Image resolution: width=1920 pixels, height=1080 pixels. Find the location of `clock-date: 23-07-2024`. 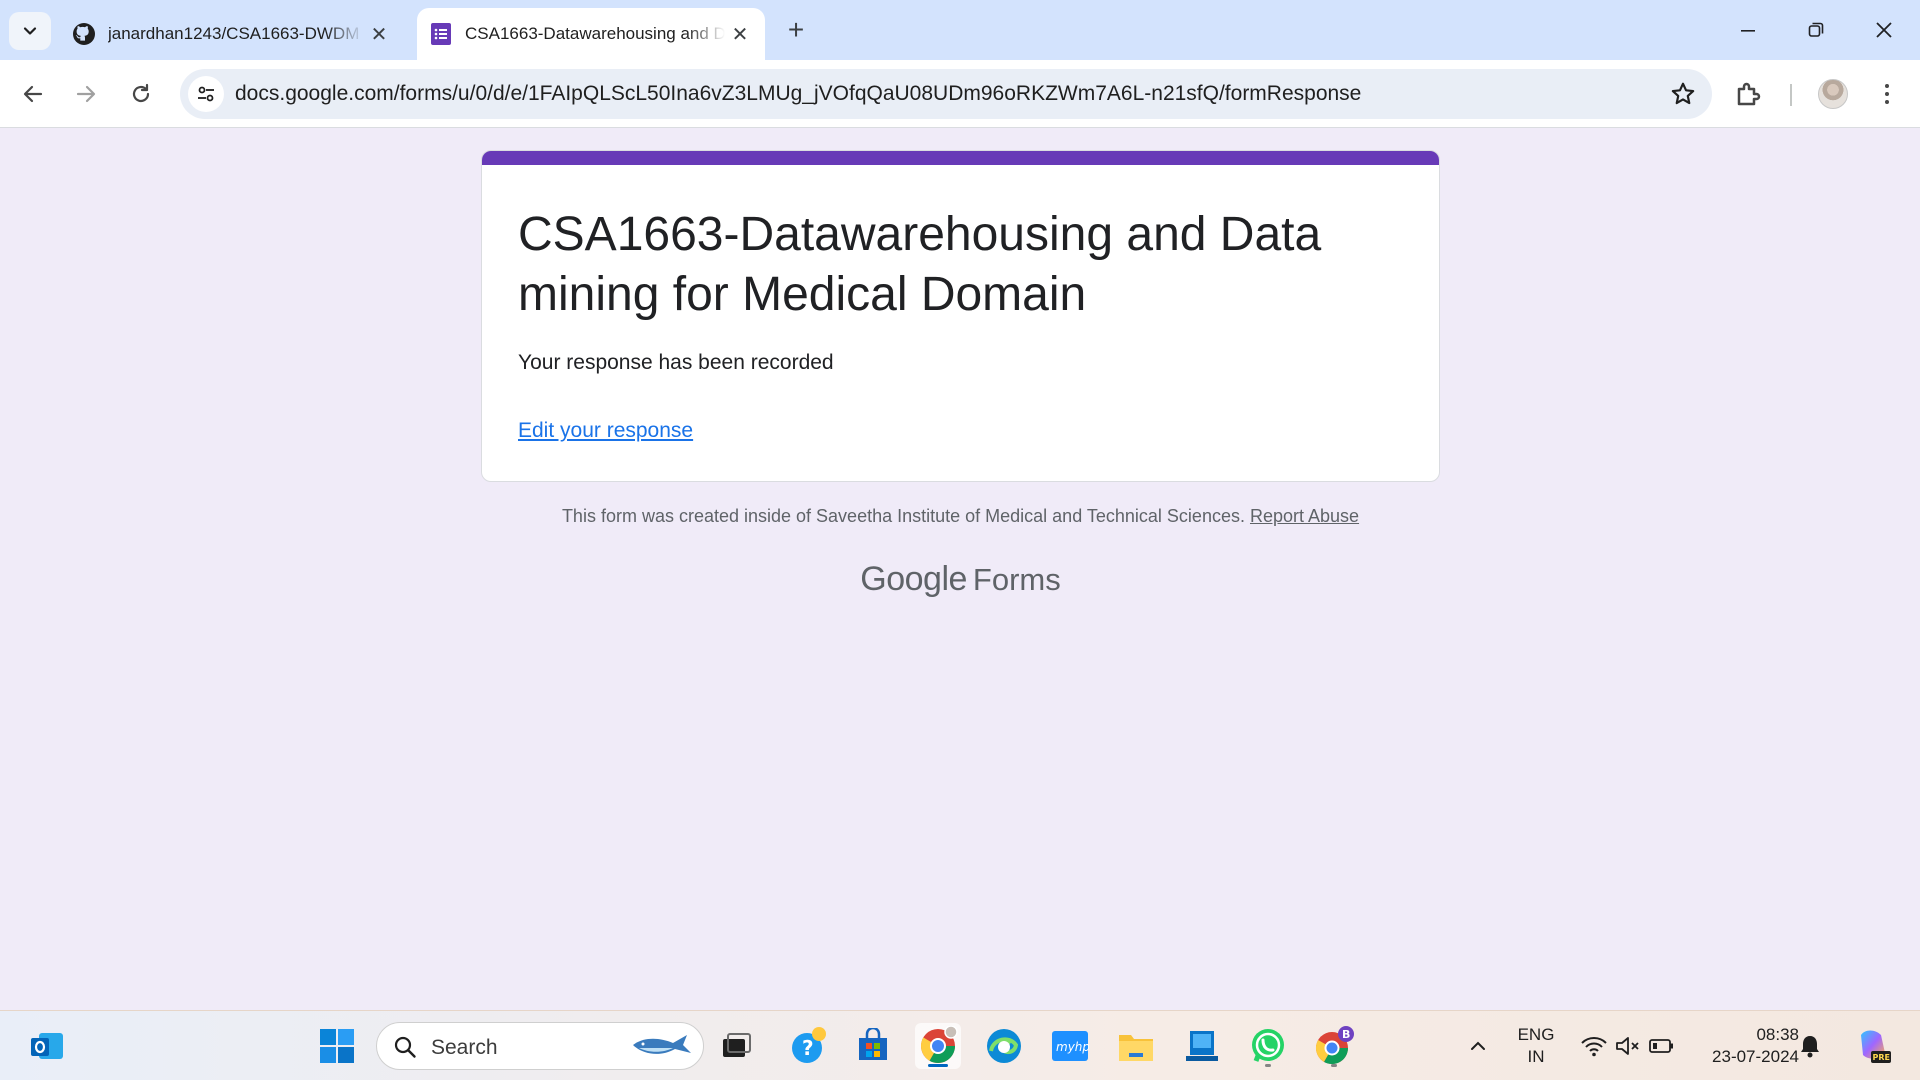

clock-date: 23-07-2024 is located at coordinates (1755, 1056).